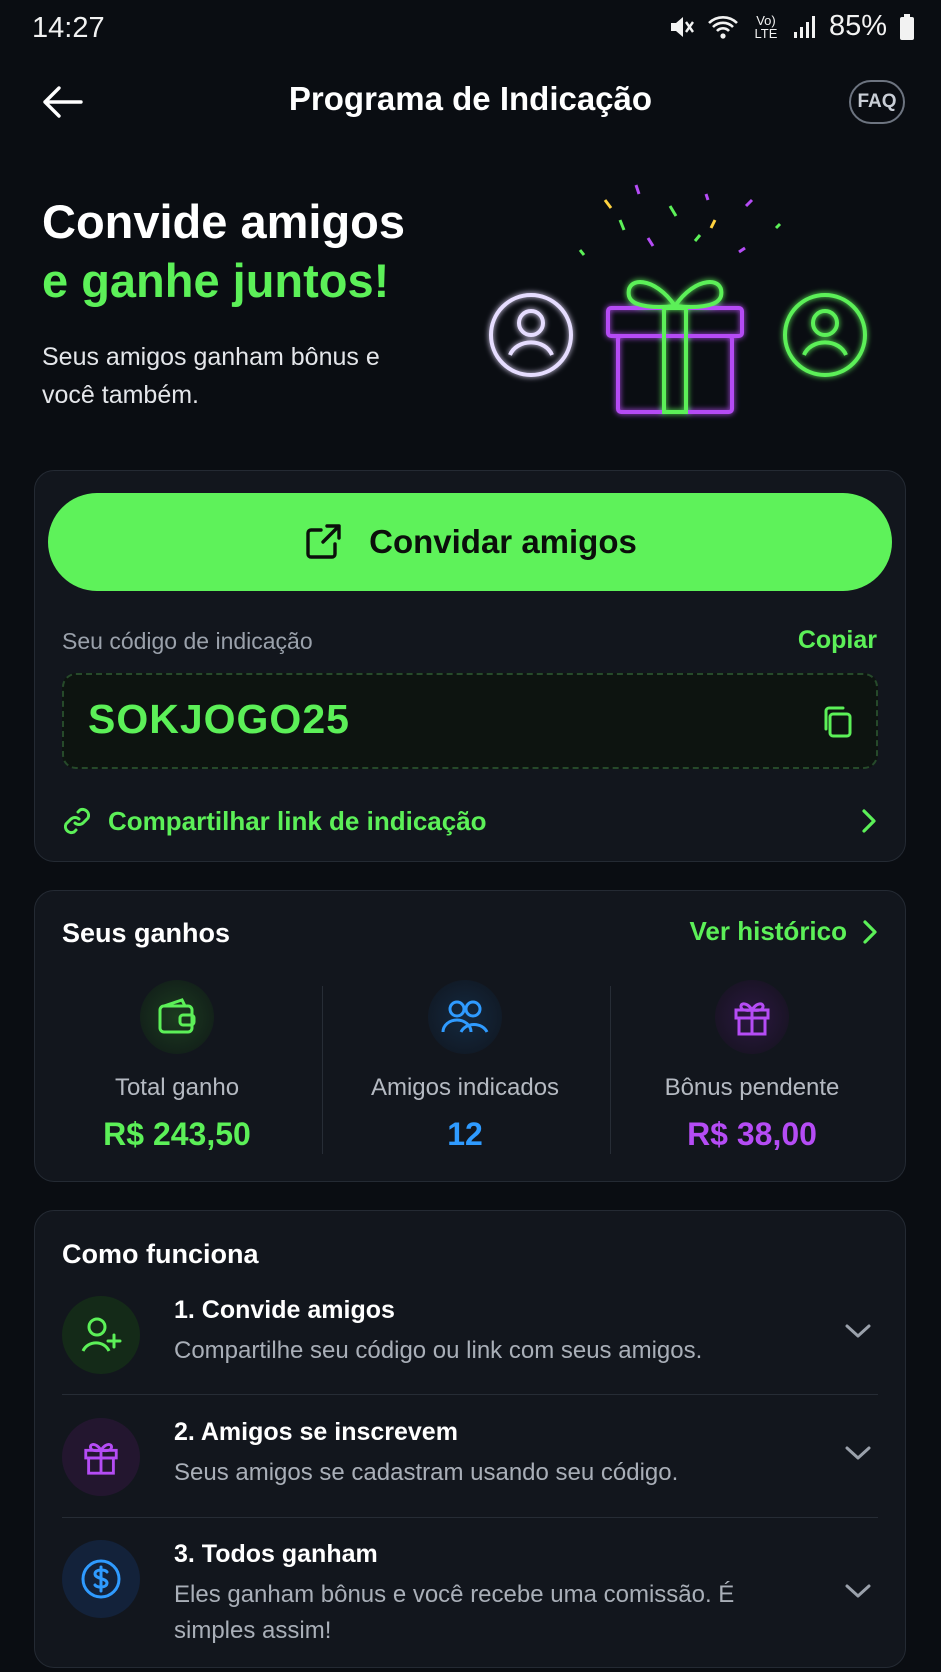 This screenshot has height=1672, width=941. I want to click on stat-value: R$ 38,00, so click(752, 1134).